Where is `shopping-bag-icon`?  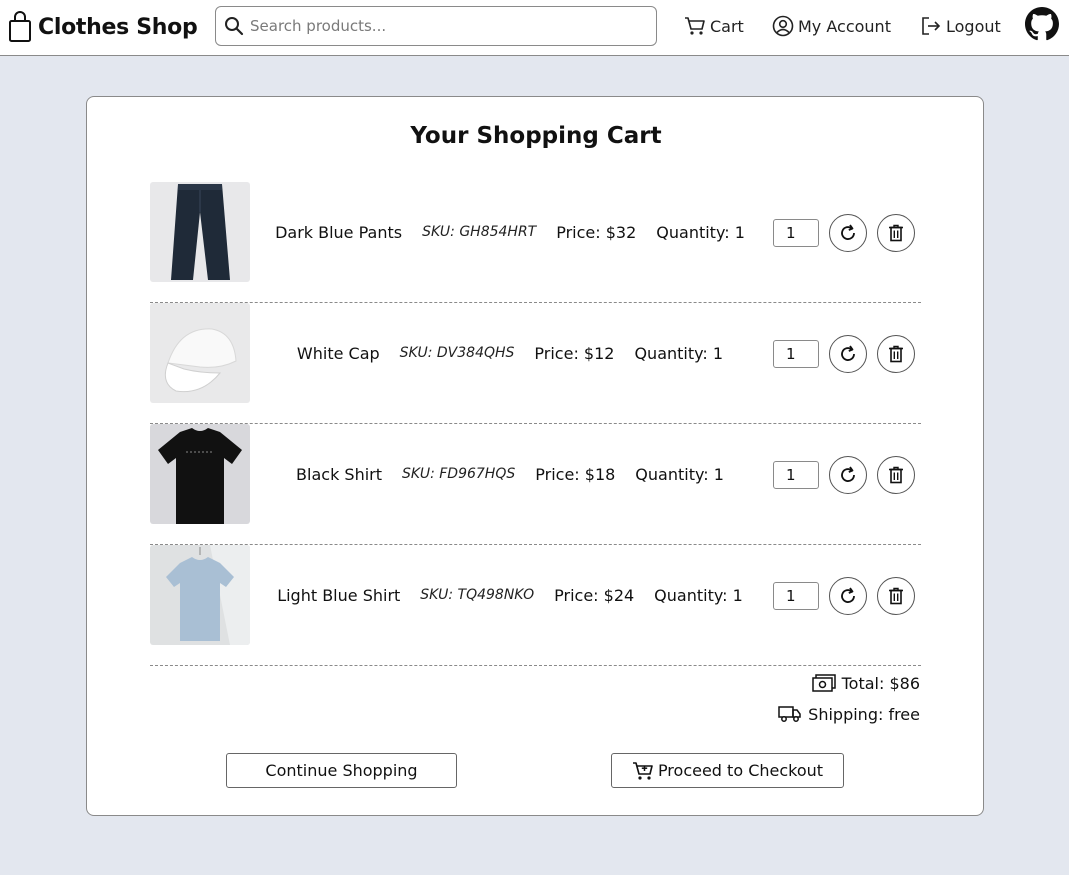
shopping-bag-icon is located at coordinates (20, 26).